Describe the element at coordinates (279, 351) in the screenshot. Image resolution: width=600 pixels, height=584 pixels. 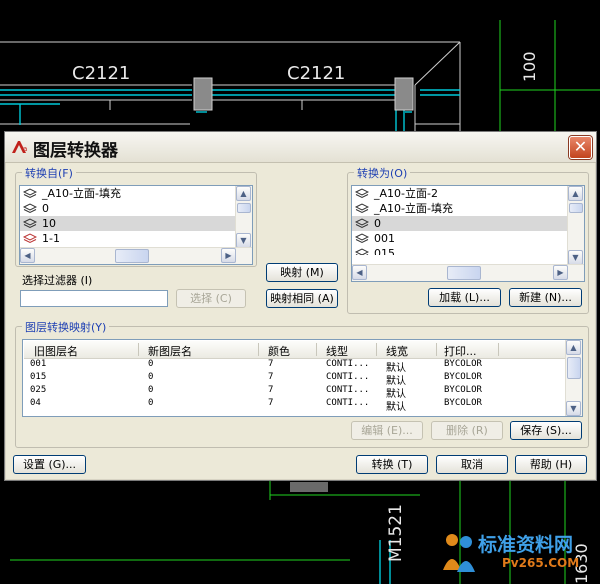
I see `column-header-color: 颜色` at that location.